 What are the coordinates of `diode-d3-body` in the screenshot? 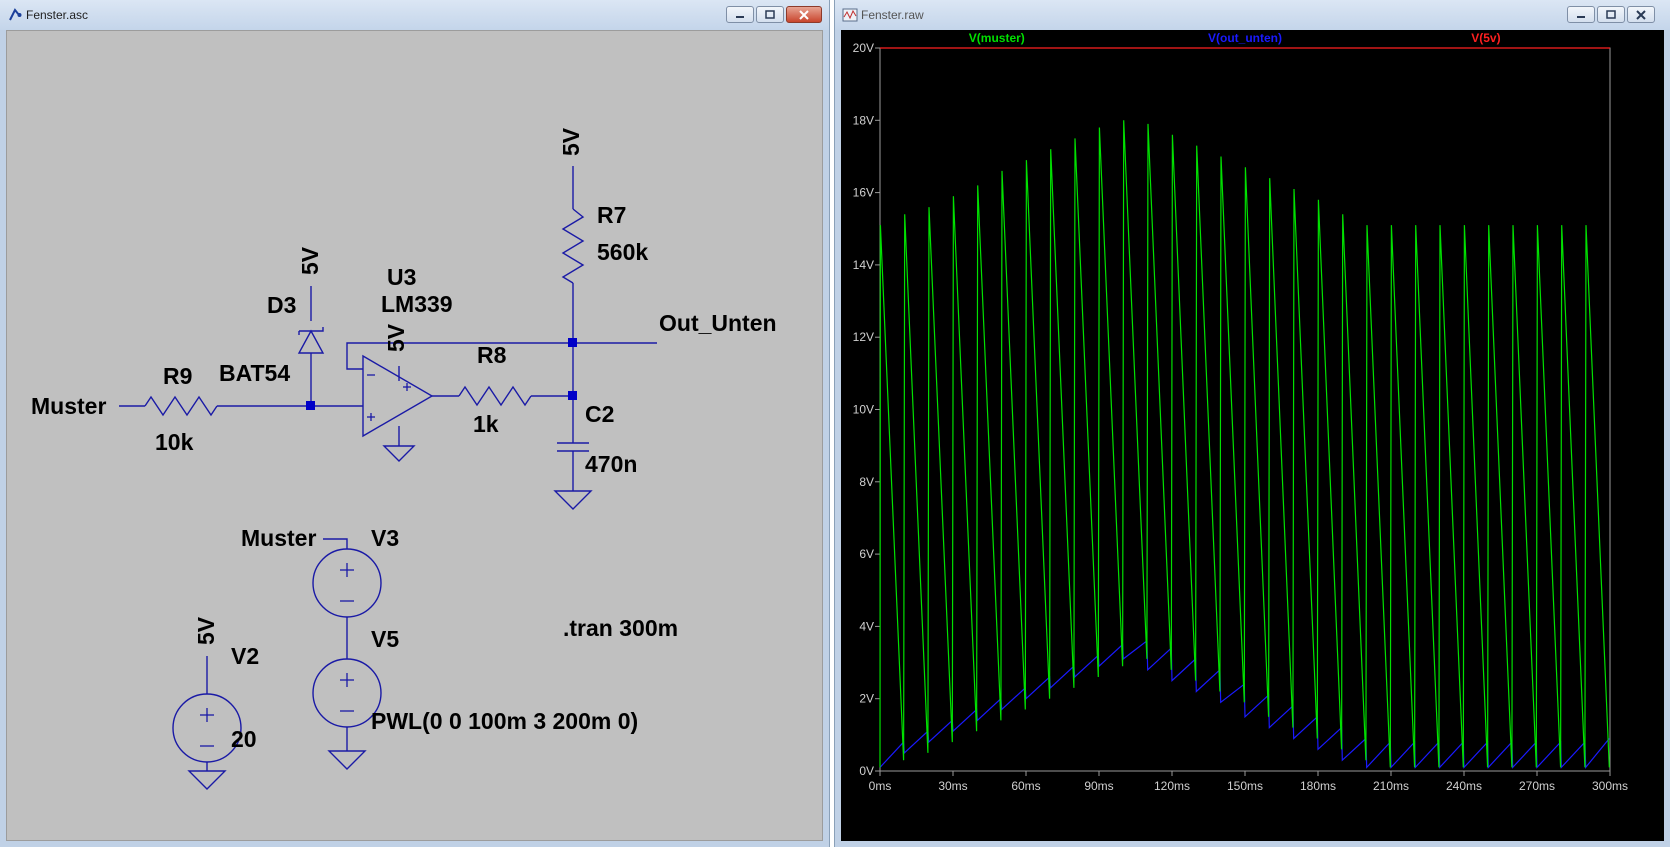 It's located at (311, 341).